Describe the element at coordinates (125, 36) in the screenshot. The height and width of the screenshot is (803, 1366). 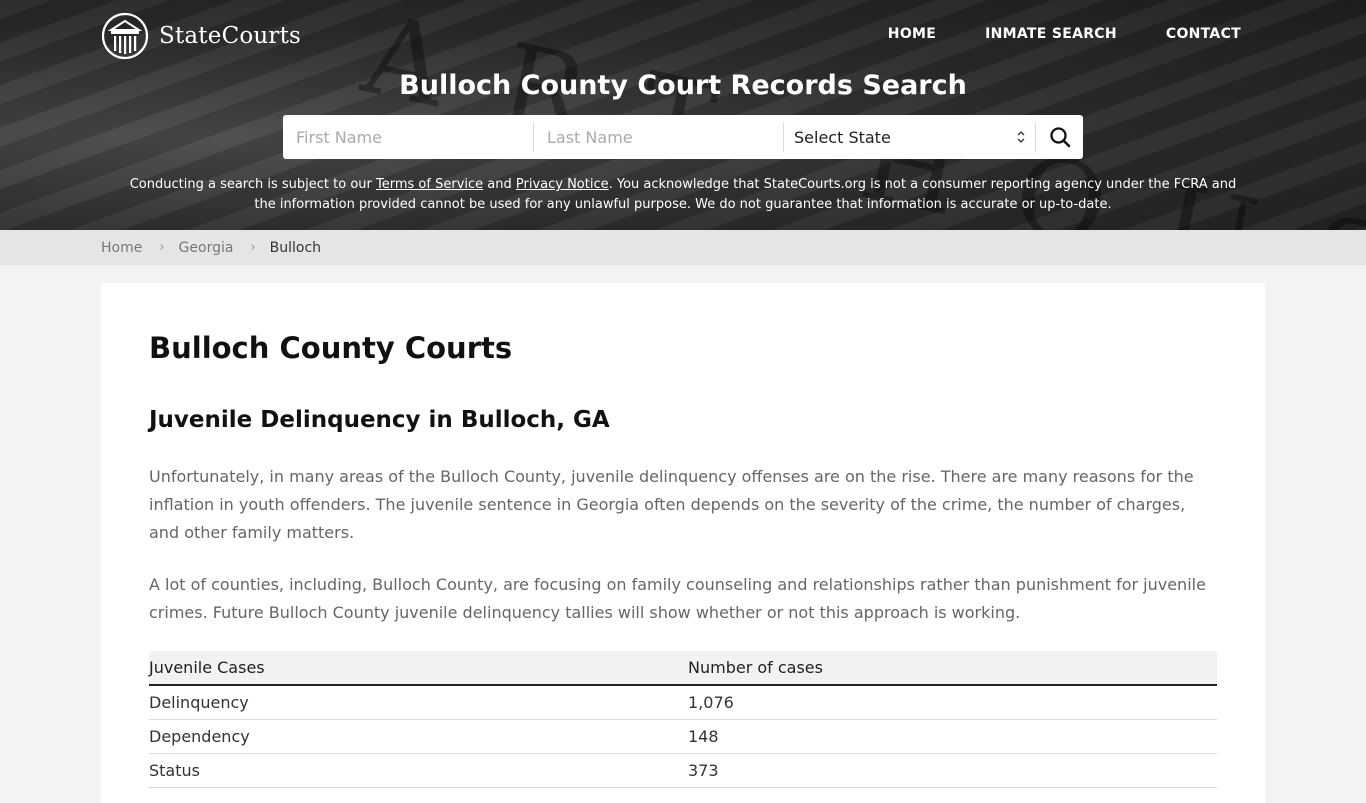
I see `courthouse-logo-icon` at that location.